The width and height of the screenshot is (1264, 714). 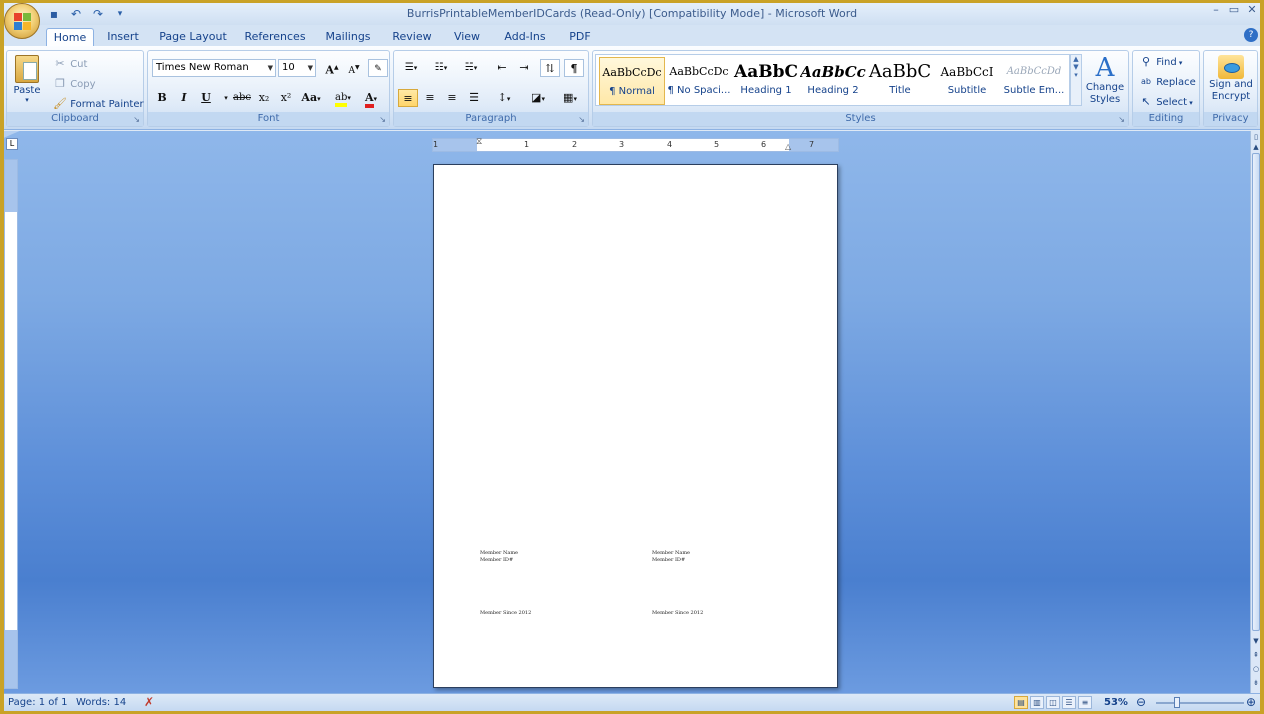 I want to click on scroll-up-icon: ▲, so click(x=1255, y=147).